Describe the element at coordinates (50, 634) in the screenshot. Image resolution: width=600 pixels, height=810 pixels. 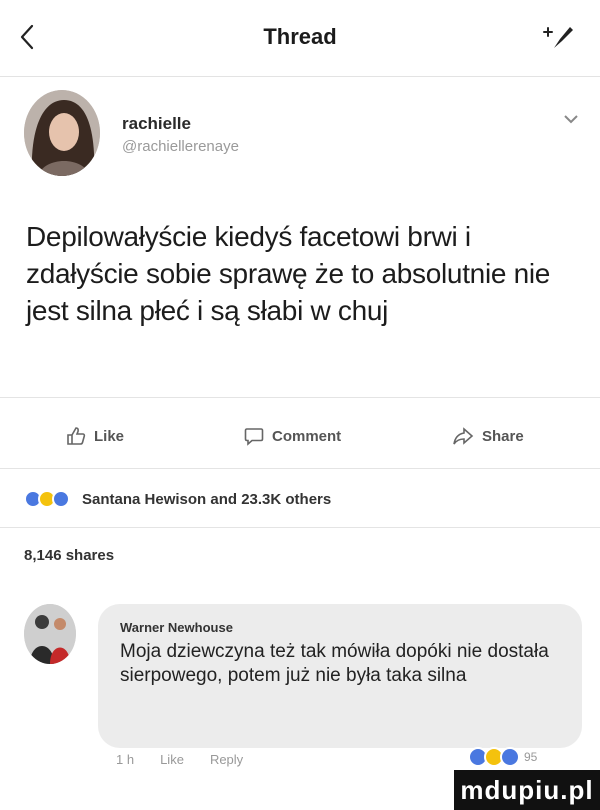
I see `comment-avatar` at that location.